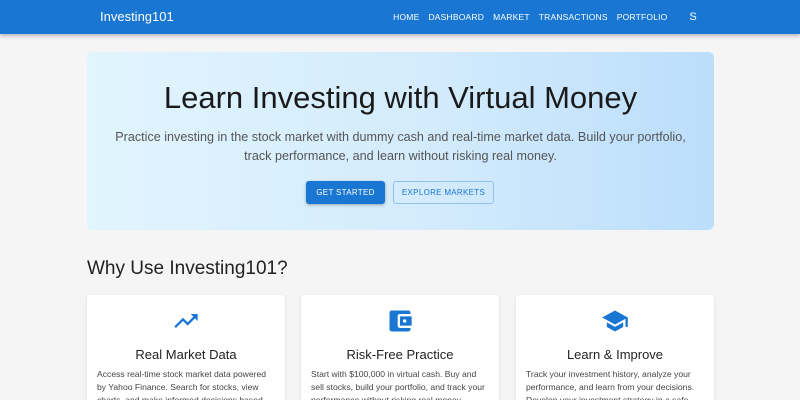 Image resolution: width=800 pixels, height=400 pixels. I want to click on nav-market: MARKET, so click(512, 17).